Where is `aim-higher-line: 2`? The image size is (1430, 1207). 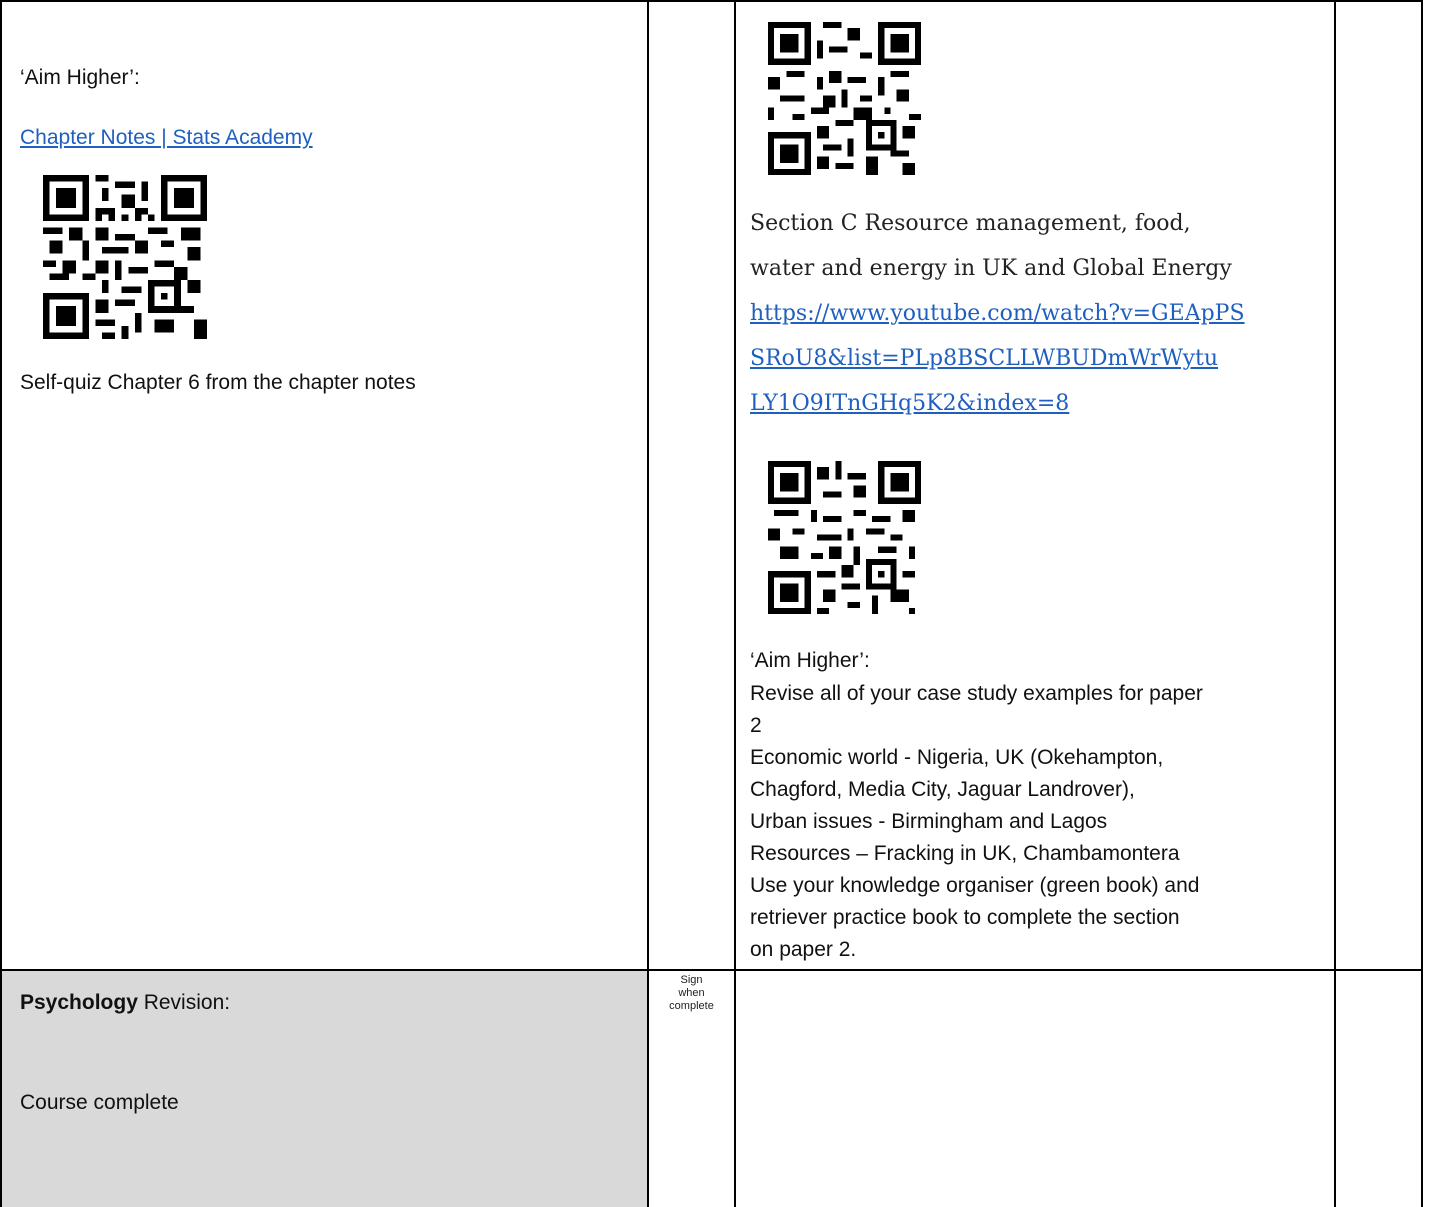
aim-higher-line: 2 is located at coordinates (756, 725).